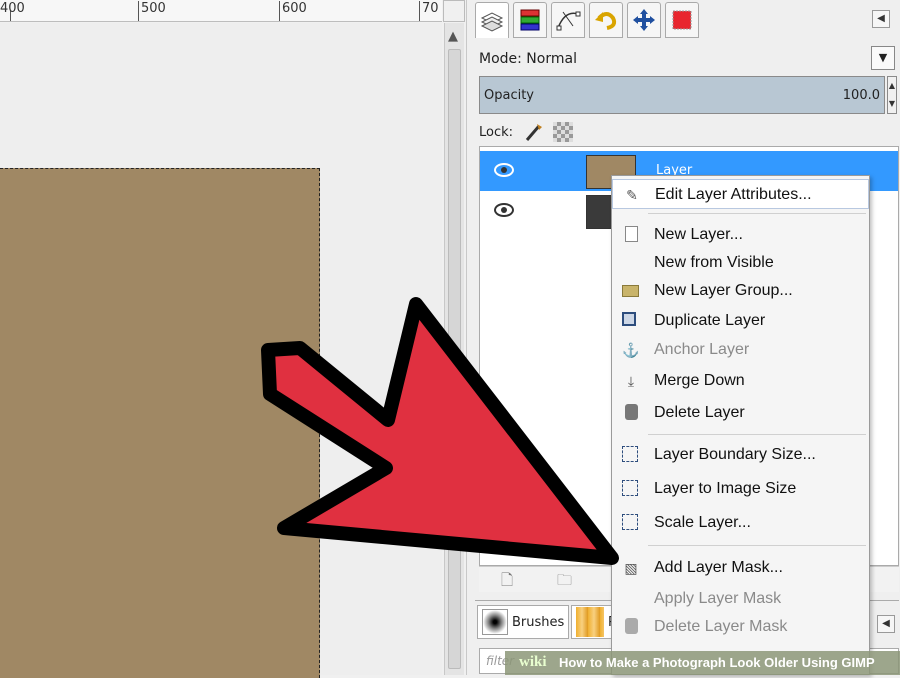  Describe the element at coordinates (740, 413) in the screenshot. I see `menu-item-delete-layer: Delete Layer` at that location.